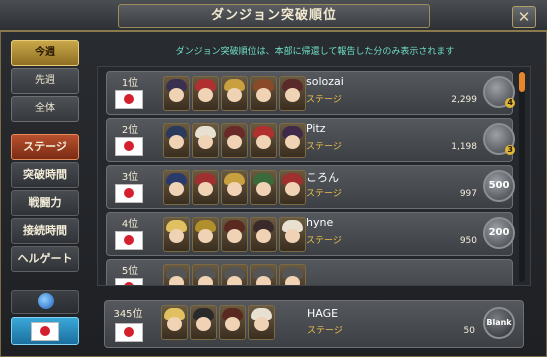  I want to click on globe-icon, so click(46, 301).